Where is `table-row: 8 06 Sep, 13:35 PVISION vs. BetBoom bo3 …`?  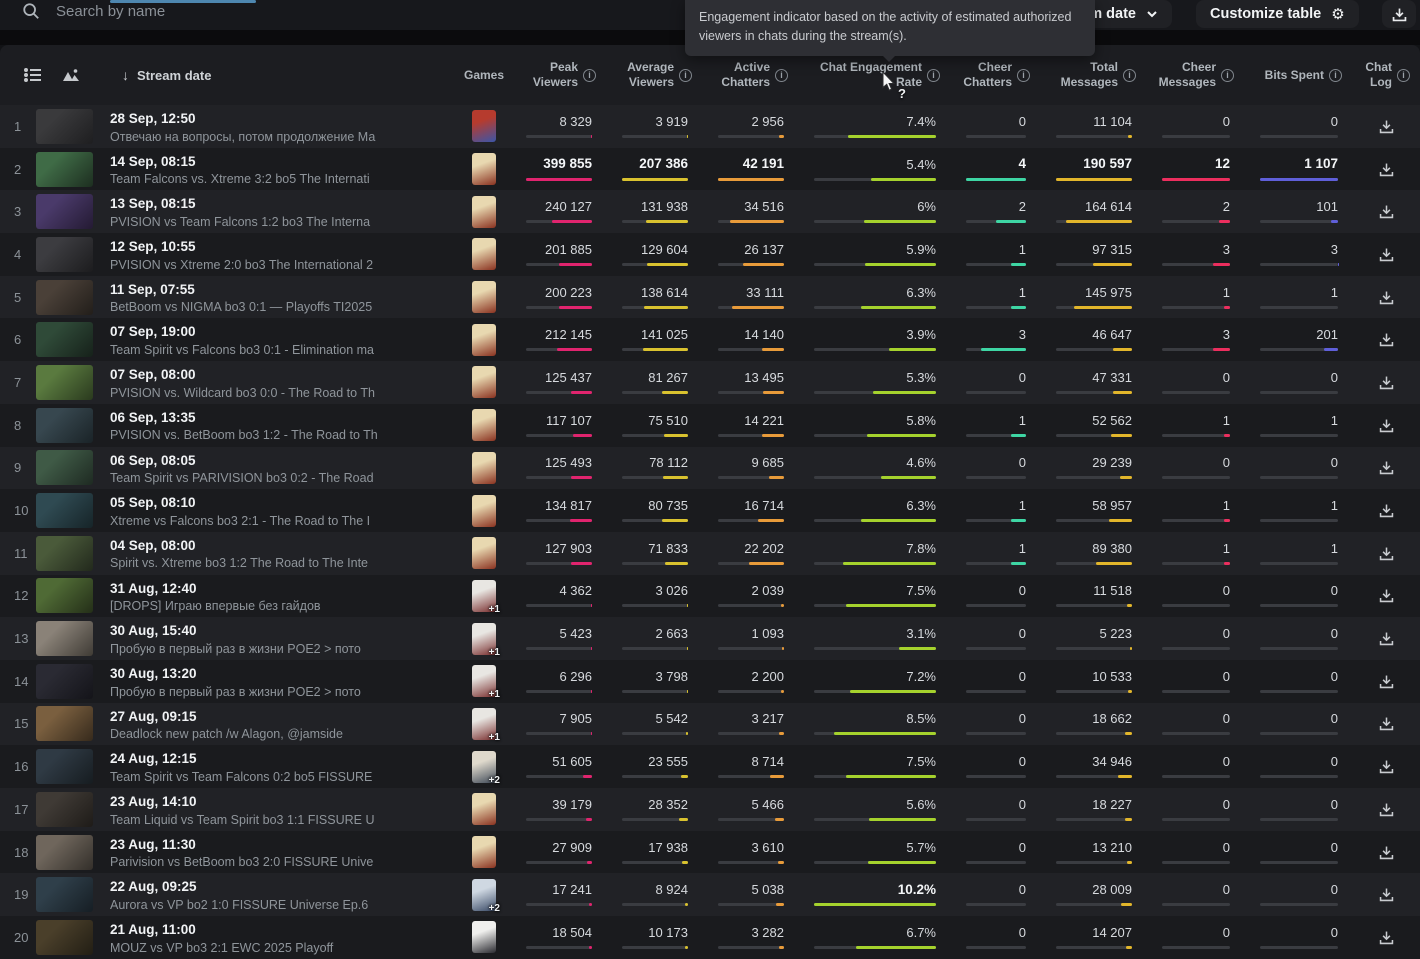
table-row: 8 06 Sep, 13:35 PVISION vs. BetBoom bo3 … is located at coordinates (710, 425).